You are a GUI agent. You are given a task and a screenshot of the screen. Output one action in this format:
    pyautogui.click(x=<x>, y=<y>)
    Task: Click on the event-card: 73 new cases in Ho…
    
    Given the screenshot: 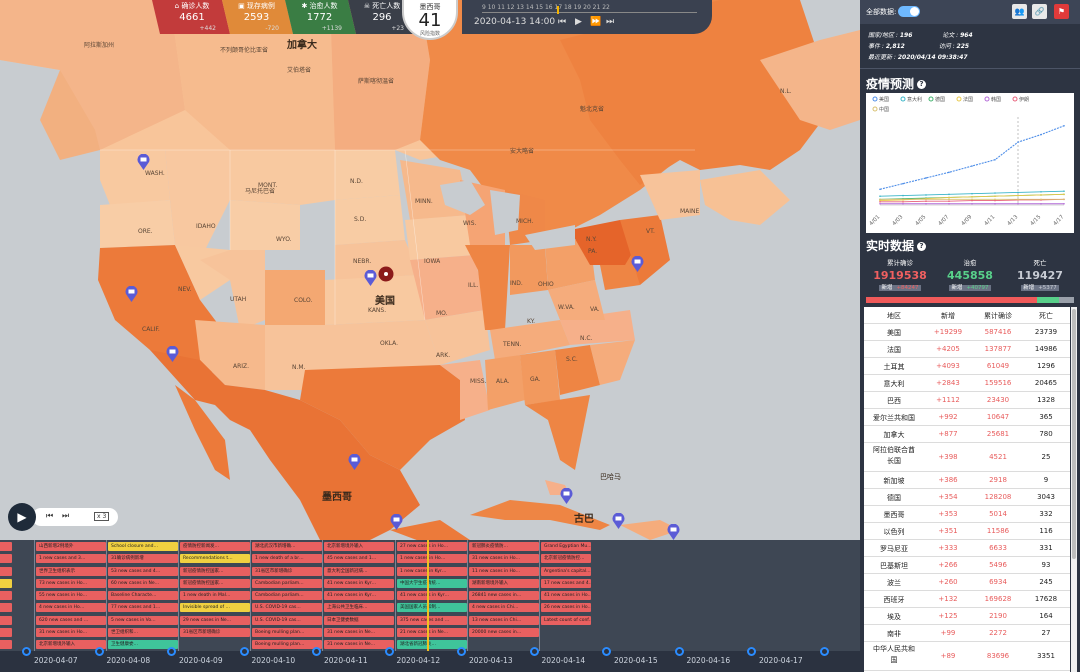 What is the action you would take?
    pyautogui.click(x=71, y=583)
    